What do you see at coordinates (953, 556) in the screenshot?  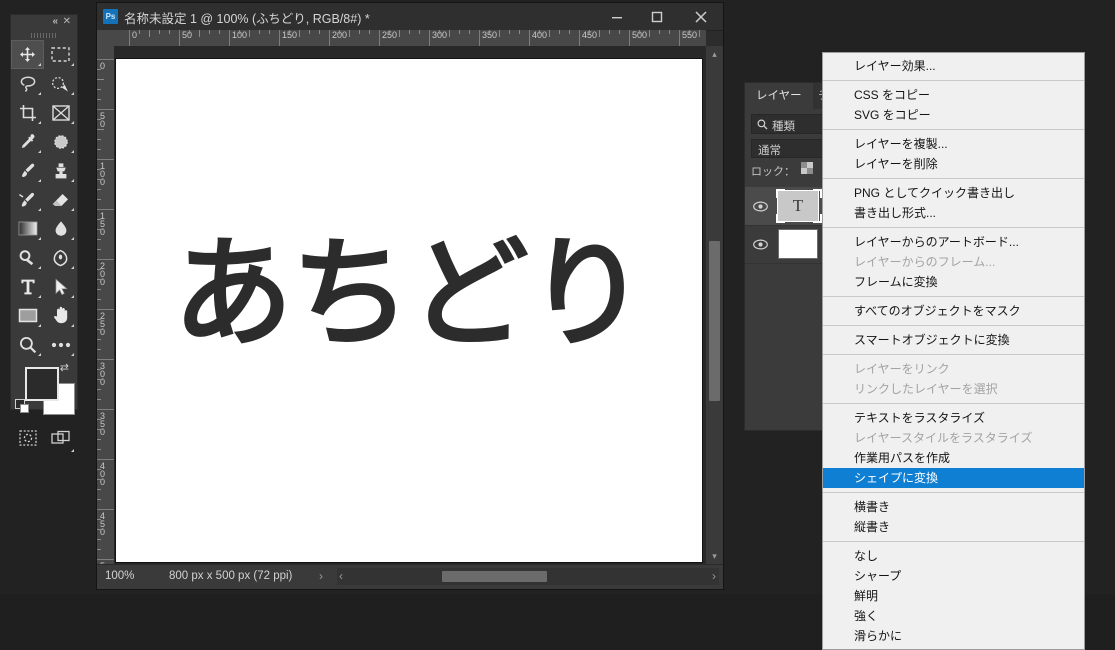 I see `menu-item: なし` at bounding box center [953, 556].